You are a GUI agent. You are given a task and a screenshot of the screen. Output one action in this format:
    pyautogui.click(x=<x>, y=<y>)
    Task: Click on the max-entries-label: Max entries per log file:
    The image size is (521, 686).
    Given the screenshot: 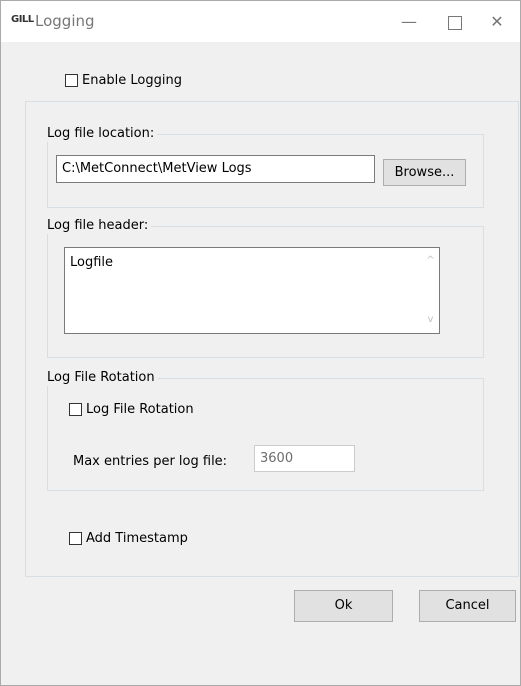 What is the action you would take?
    pyautogui.click(x=150, y=461)
    